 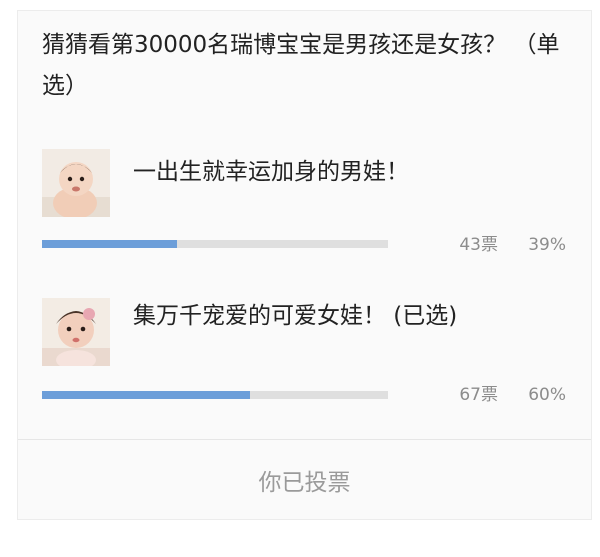 I want to click on poll-option-label: 一出生就幸运加身的男娃！, so click(x=271, y=172).